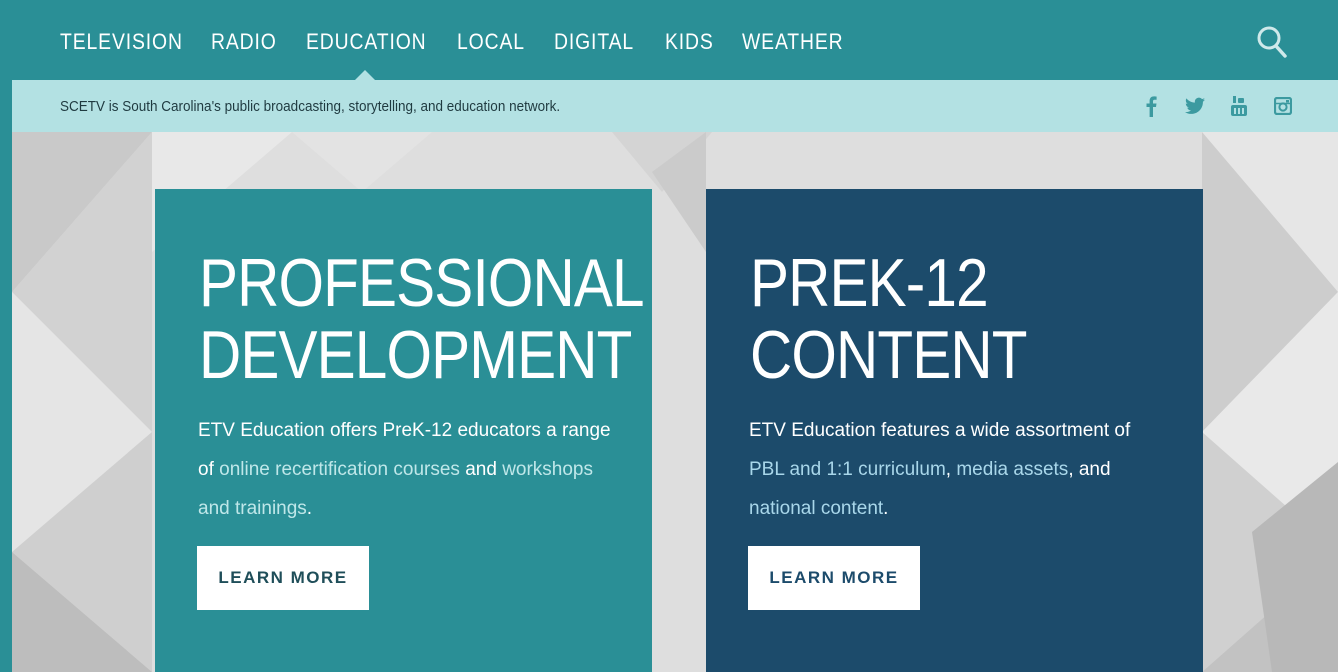 This screenshot has height=672, width=1338. What do you see at coordinates (243, 42) in the screenshot?
I see `nav-item-radio: RADIO` at bounding box center [243, 42].